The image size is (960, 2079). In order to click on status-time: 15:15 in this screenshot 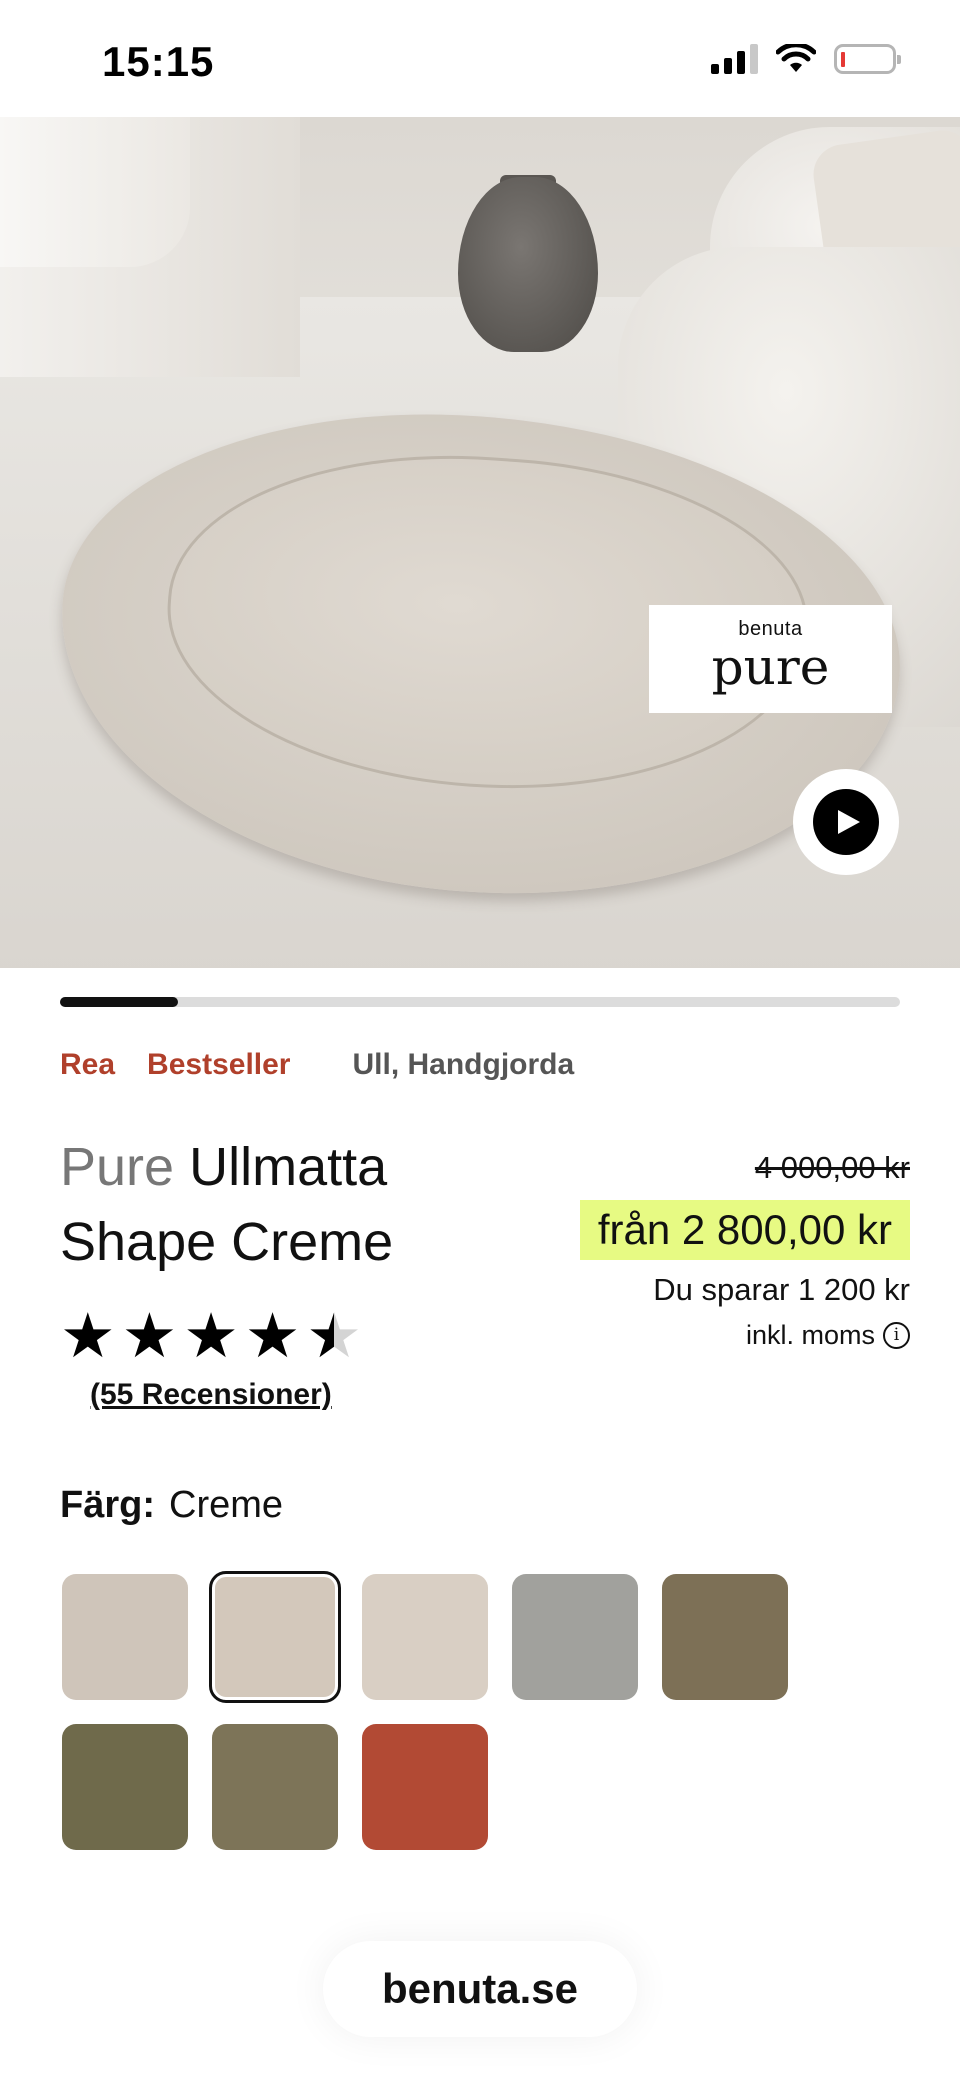, I will do `click(158, 61)`.